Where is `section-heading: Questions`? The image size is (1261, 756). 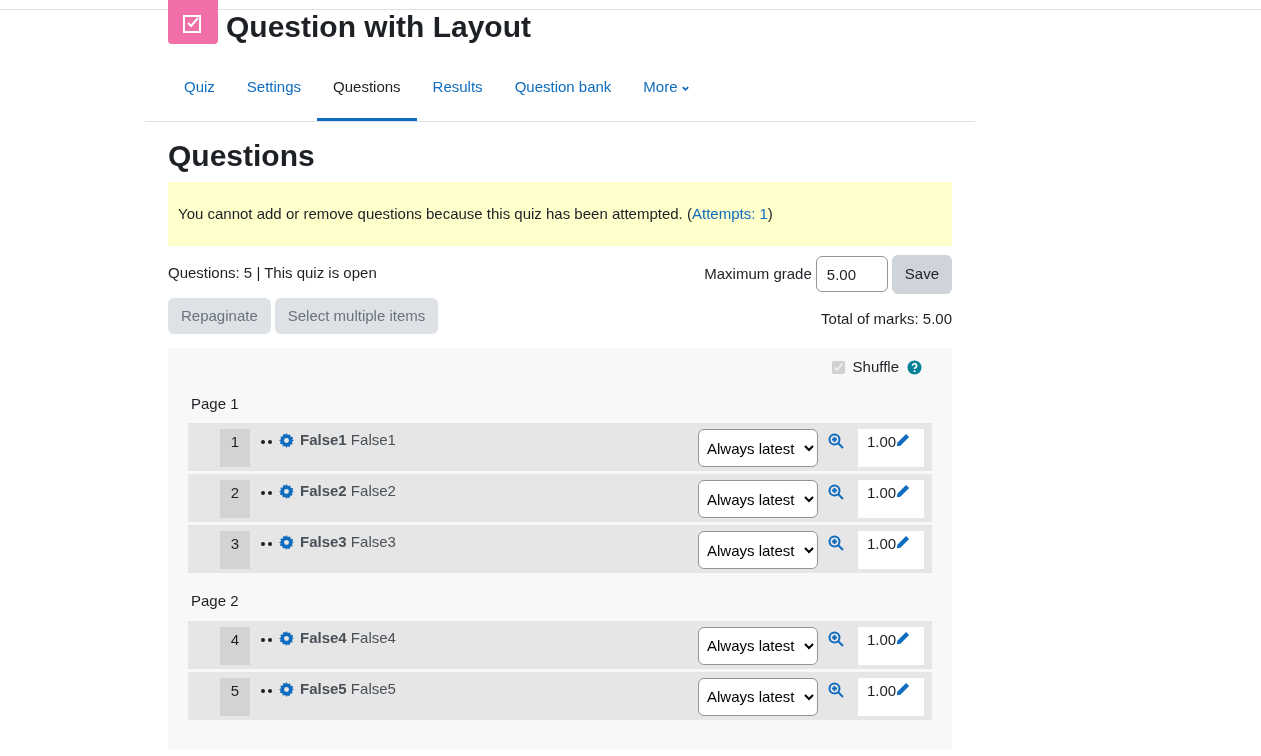 section-heading: Questions is located at coordinates (242, 155).